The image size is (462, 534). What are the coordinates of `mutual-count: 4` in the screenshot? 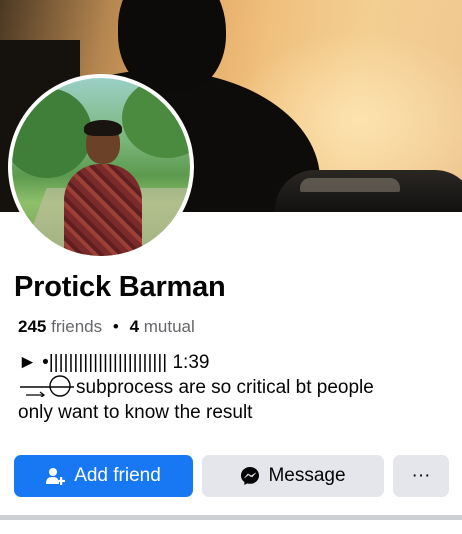 It's located at (134, 326).